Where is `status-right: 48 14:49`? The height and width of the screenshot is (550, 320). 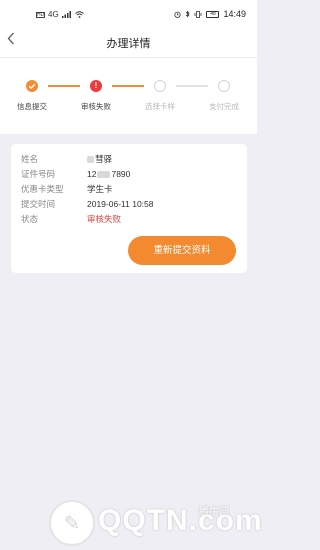 status-right: 48 14:49 is located at coordinates (210, 14).